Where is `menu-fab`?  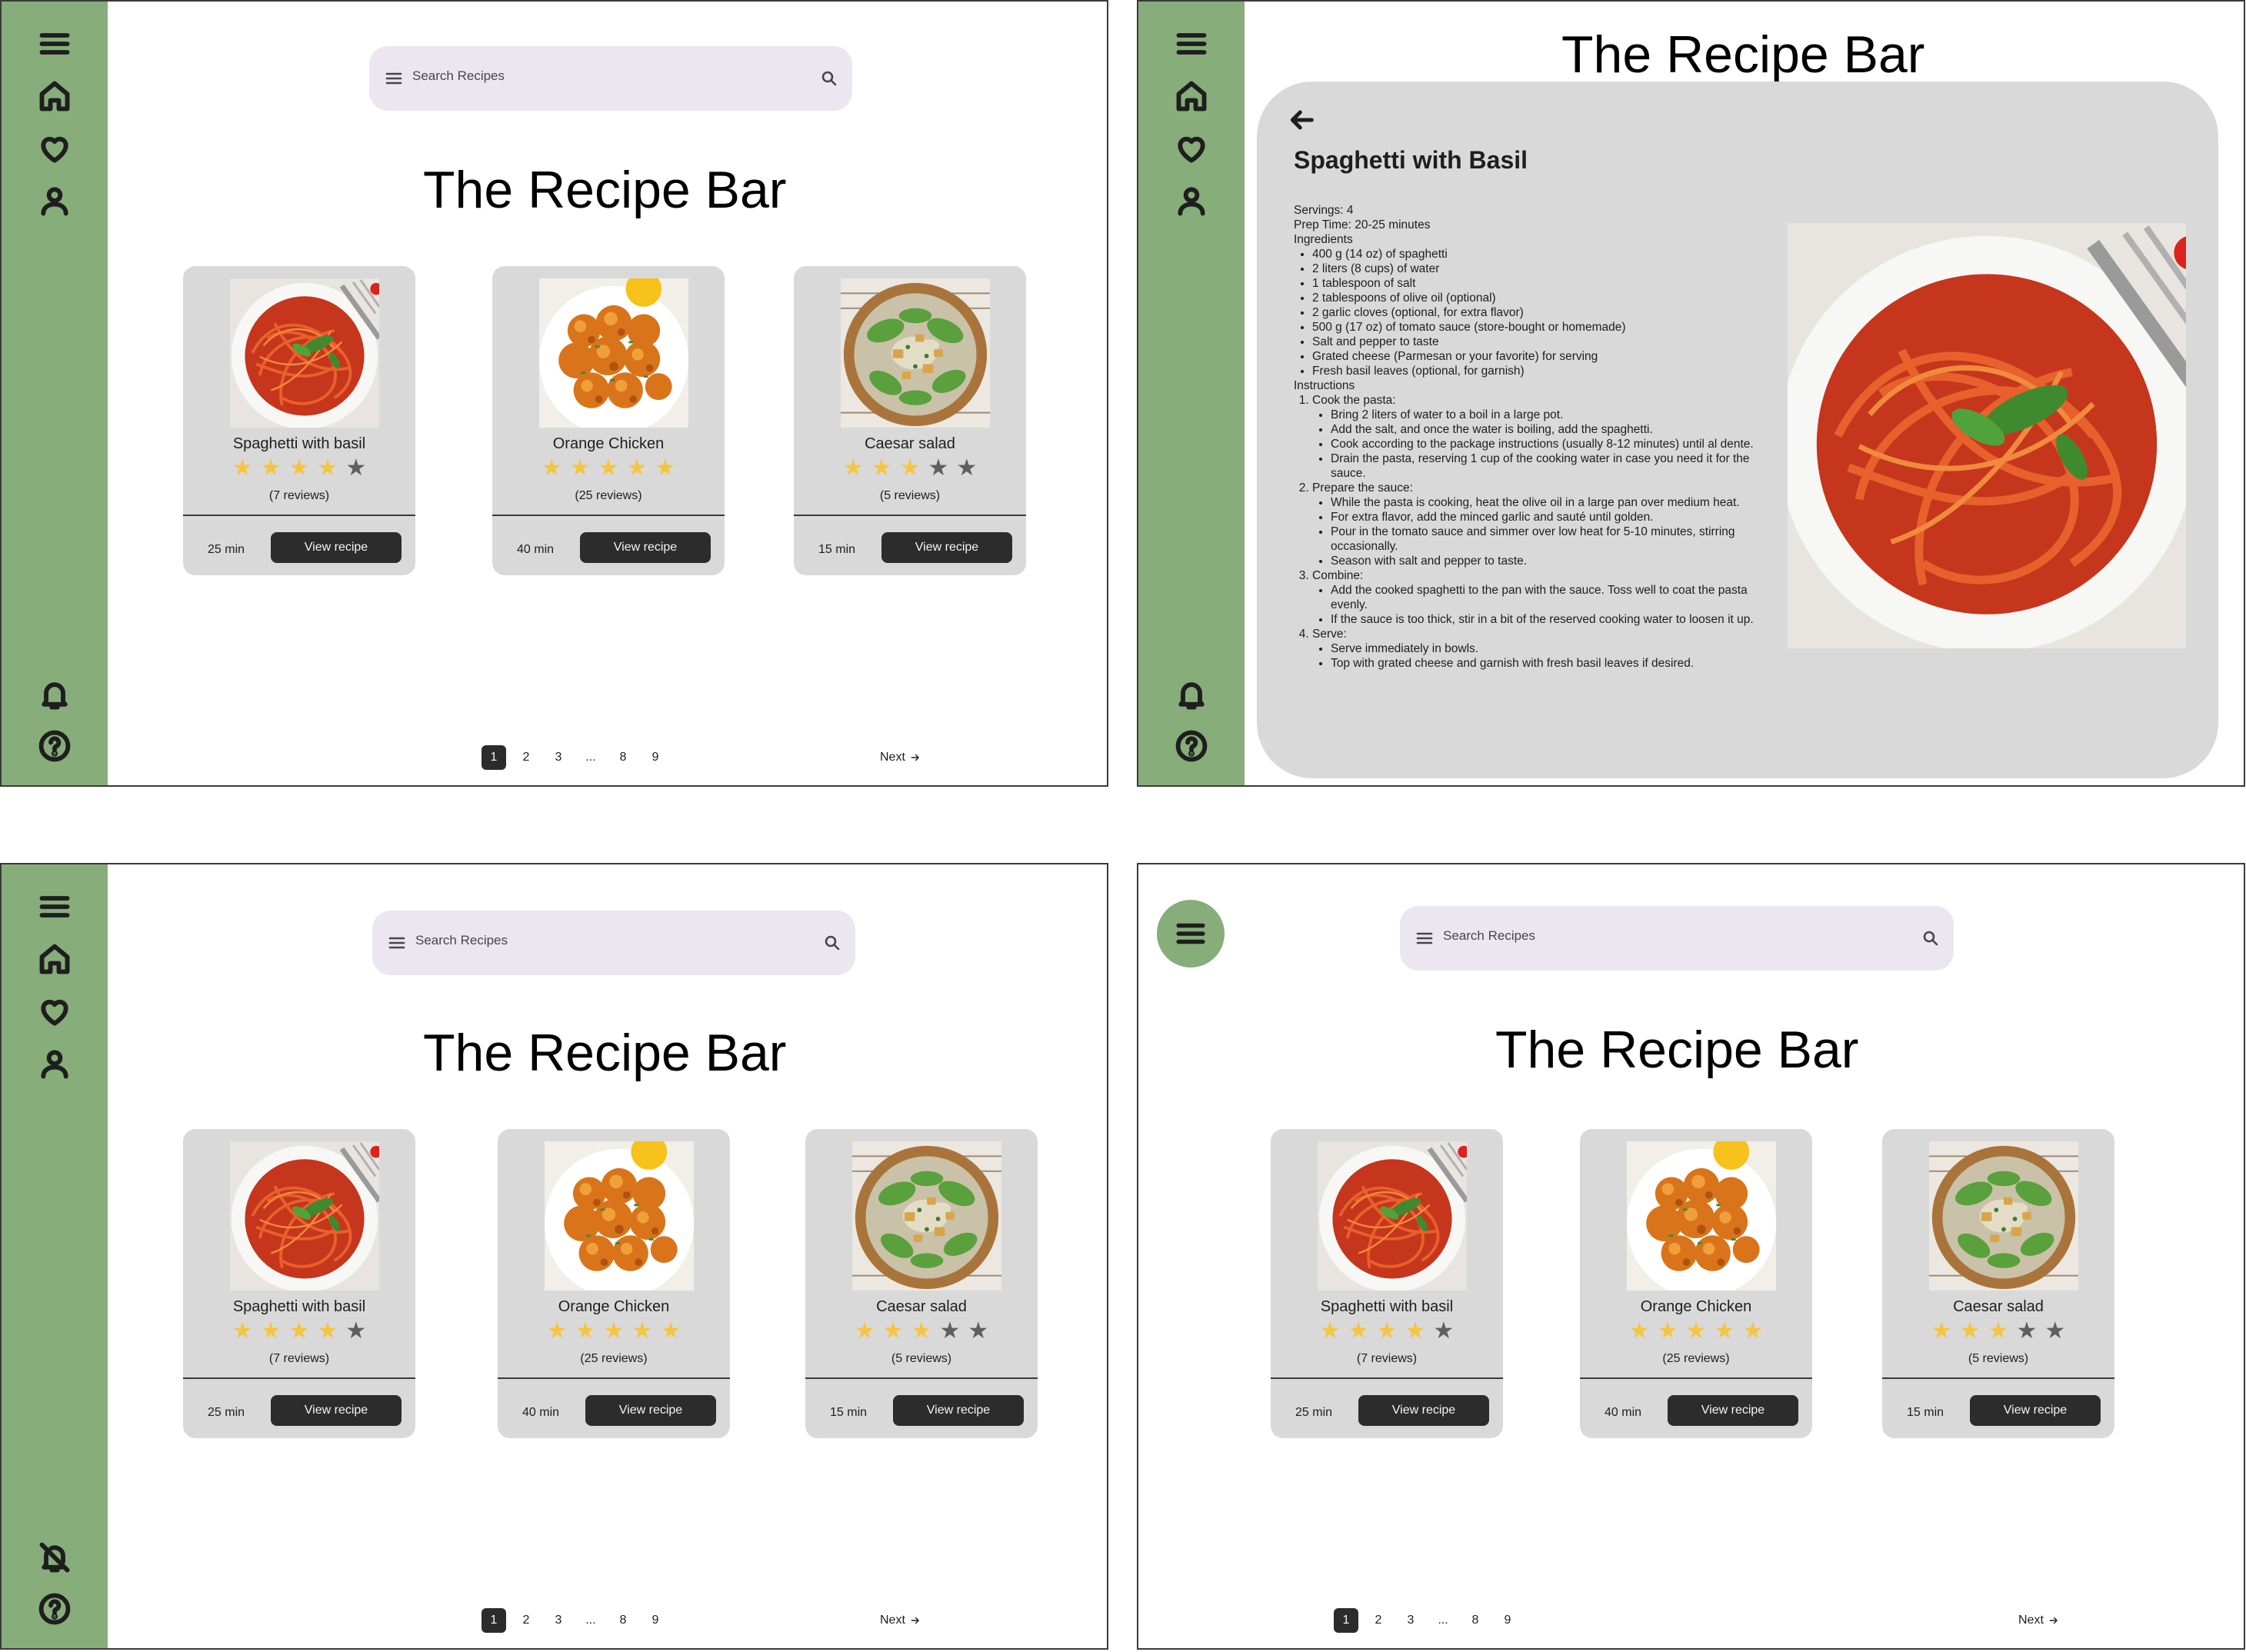
menu-fab is located at coordinates (1191, 934).